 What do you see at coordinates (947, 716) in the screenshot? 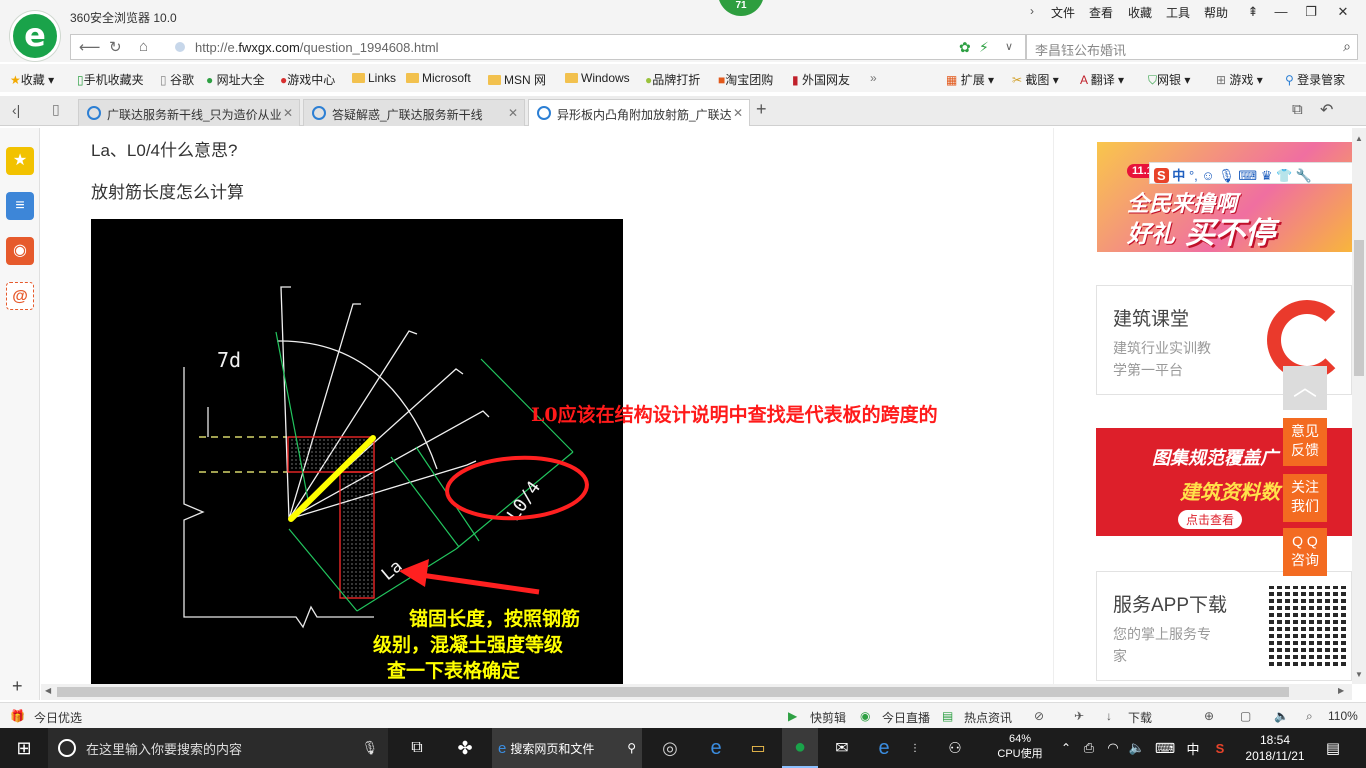
I see `news-icon: ▤` at bounding box center [947, 716].